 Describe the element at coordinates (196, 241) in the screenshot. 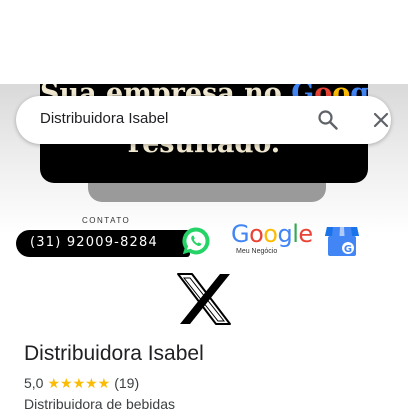

I see `whatsapp-icon` at that location.